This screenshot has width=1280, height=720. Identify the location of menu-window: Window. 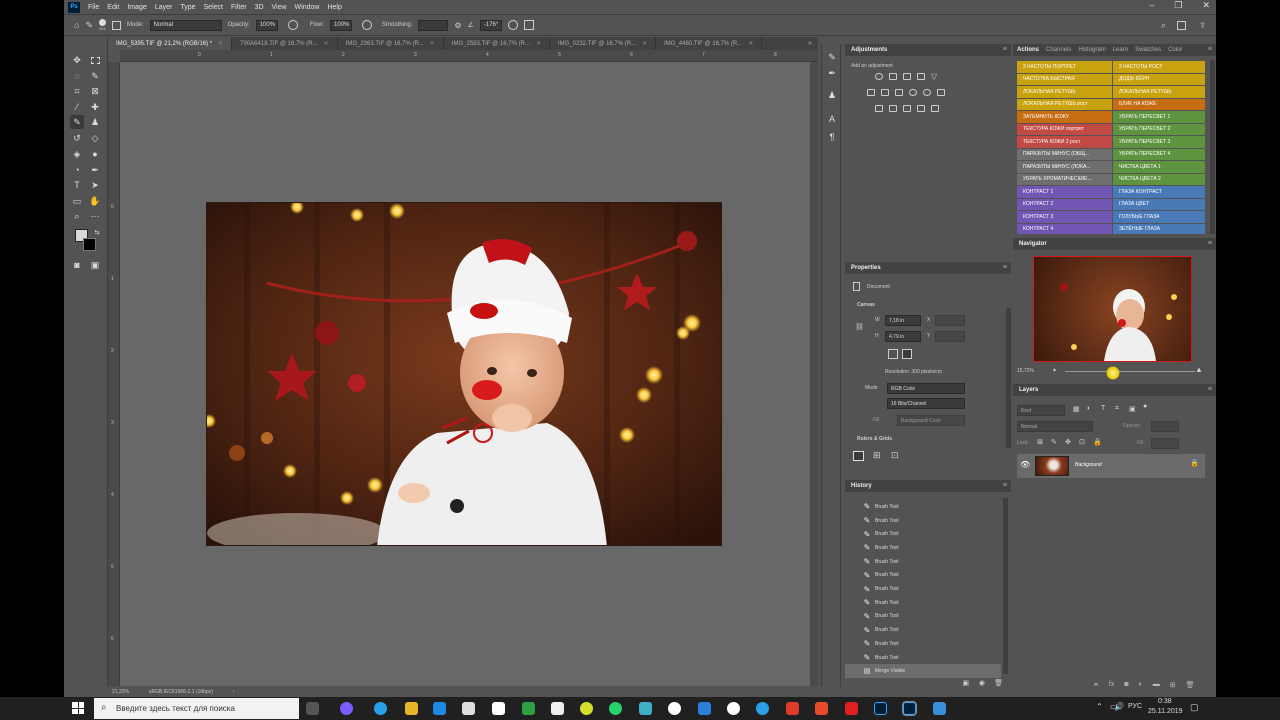
(307, 7).